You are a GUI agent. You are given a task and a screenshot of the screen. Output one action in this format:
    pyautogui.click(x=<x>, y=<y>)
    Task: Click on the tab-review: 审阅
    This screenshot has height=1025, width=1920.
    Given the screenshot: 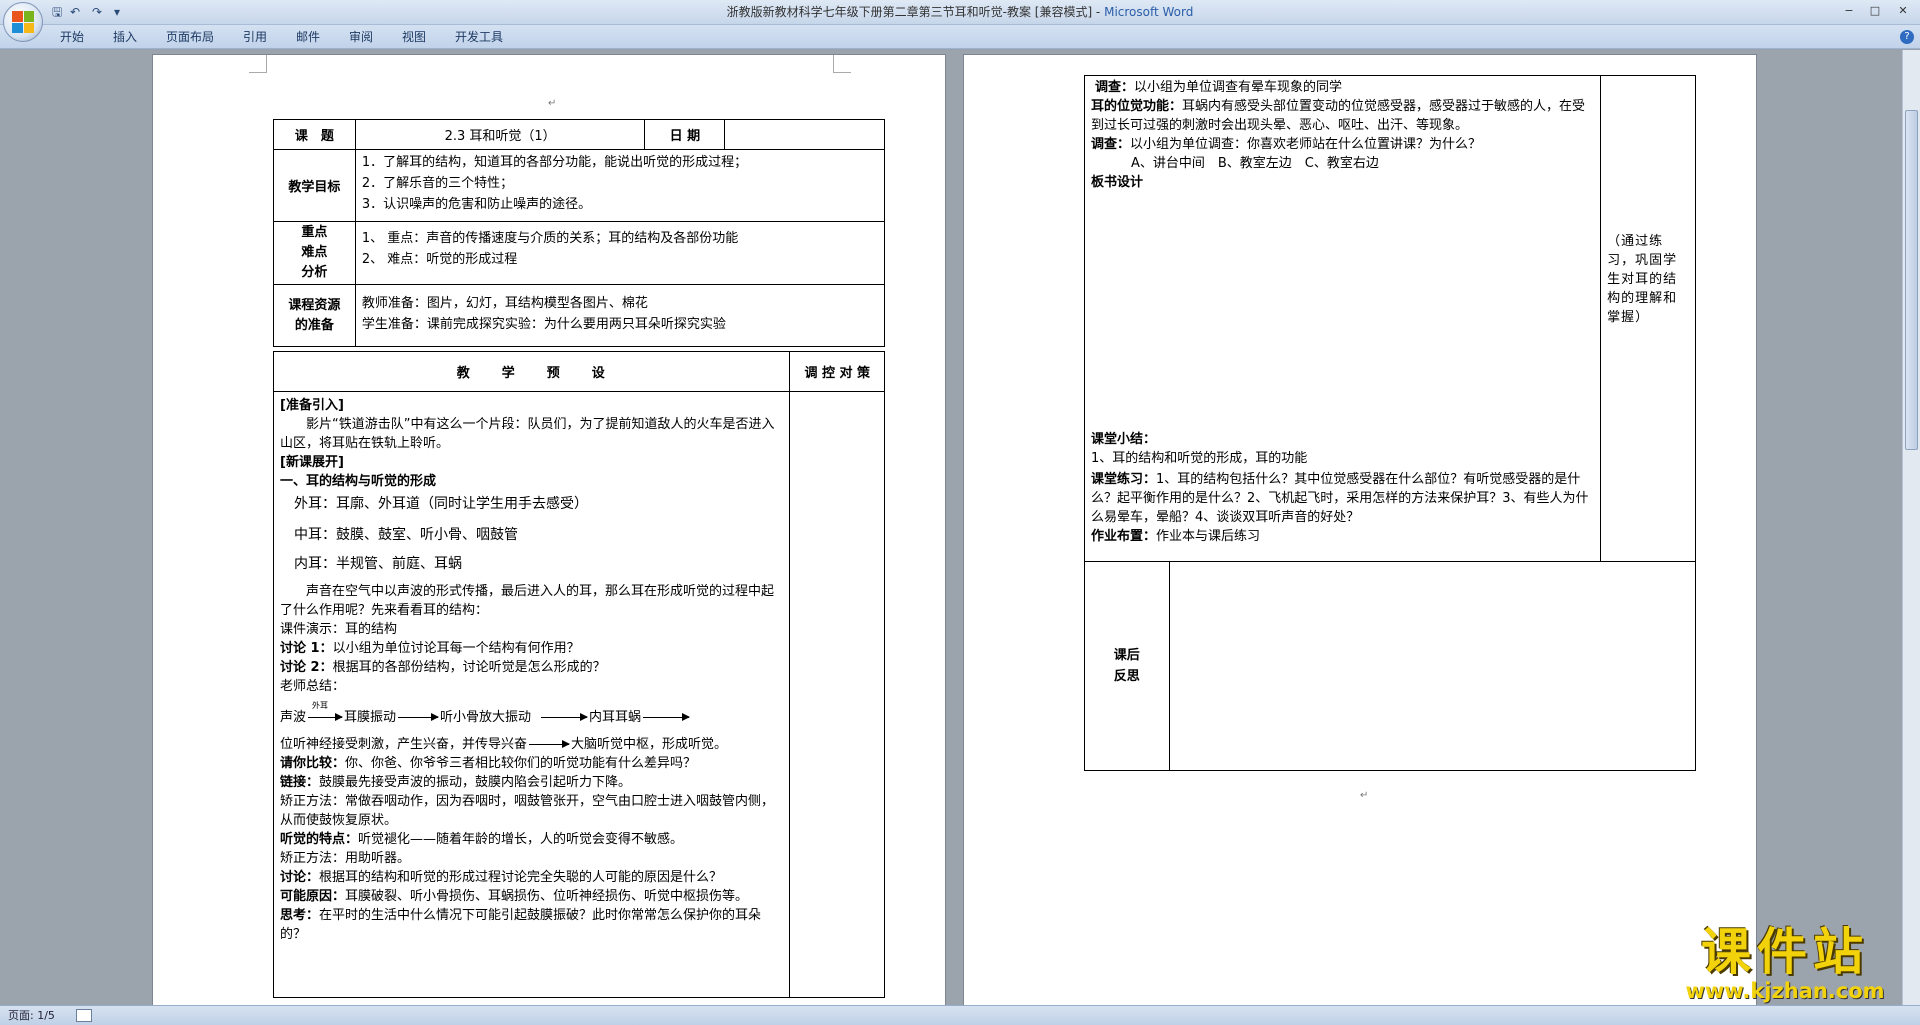 What is the action you would take?
    pyautogui.click(x=361, y=37)
    